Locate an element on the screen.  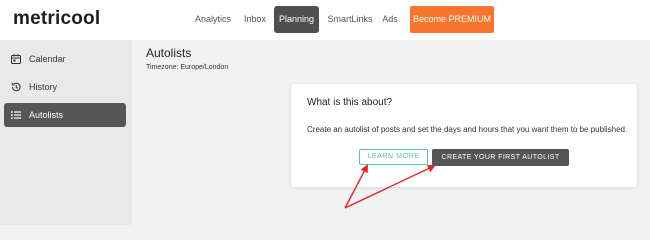
sidebar-item-label: Calendar is located at coordinates (47, 59).